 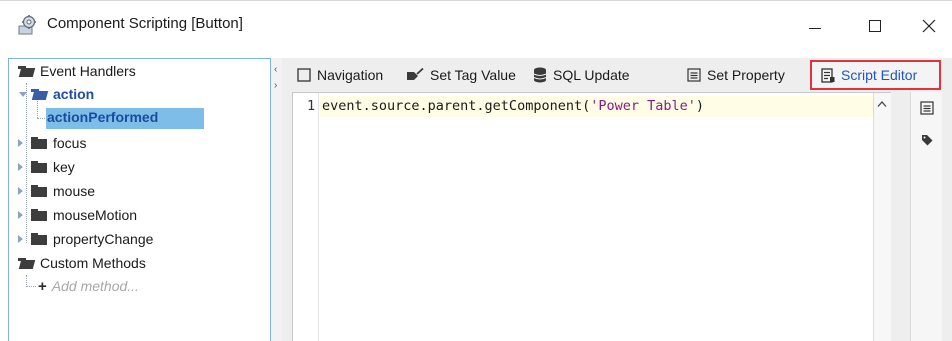 I want to click on code-text: event.source.parent.getComponent(, so click(x=456, y=106).